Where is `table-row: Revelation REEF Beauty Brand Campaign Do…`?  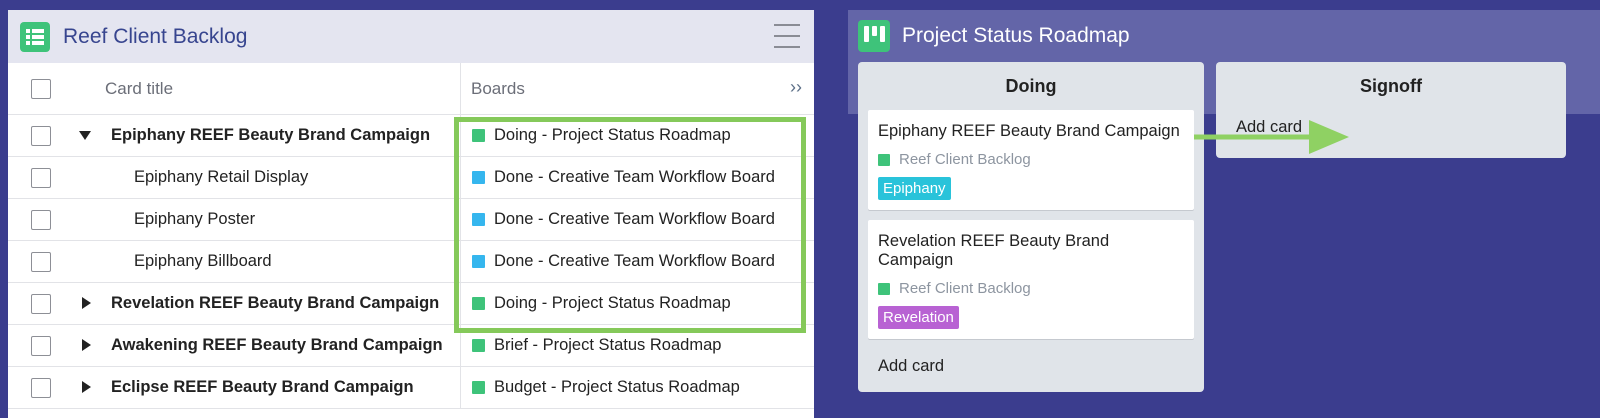 table-row: Revelation REEF Beauty Brand Campaign Do… is located at coordinates (411, 304).